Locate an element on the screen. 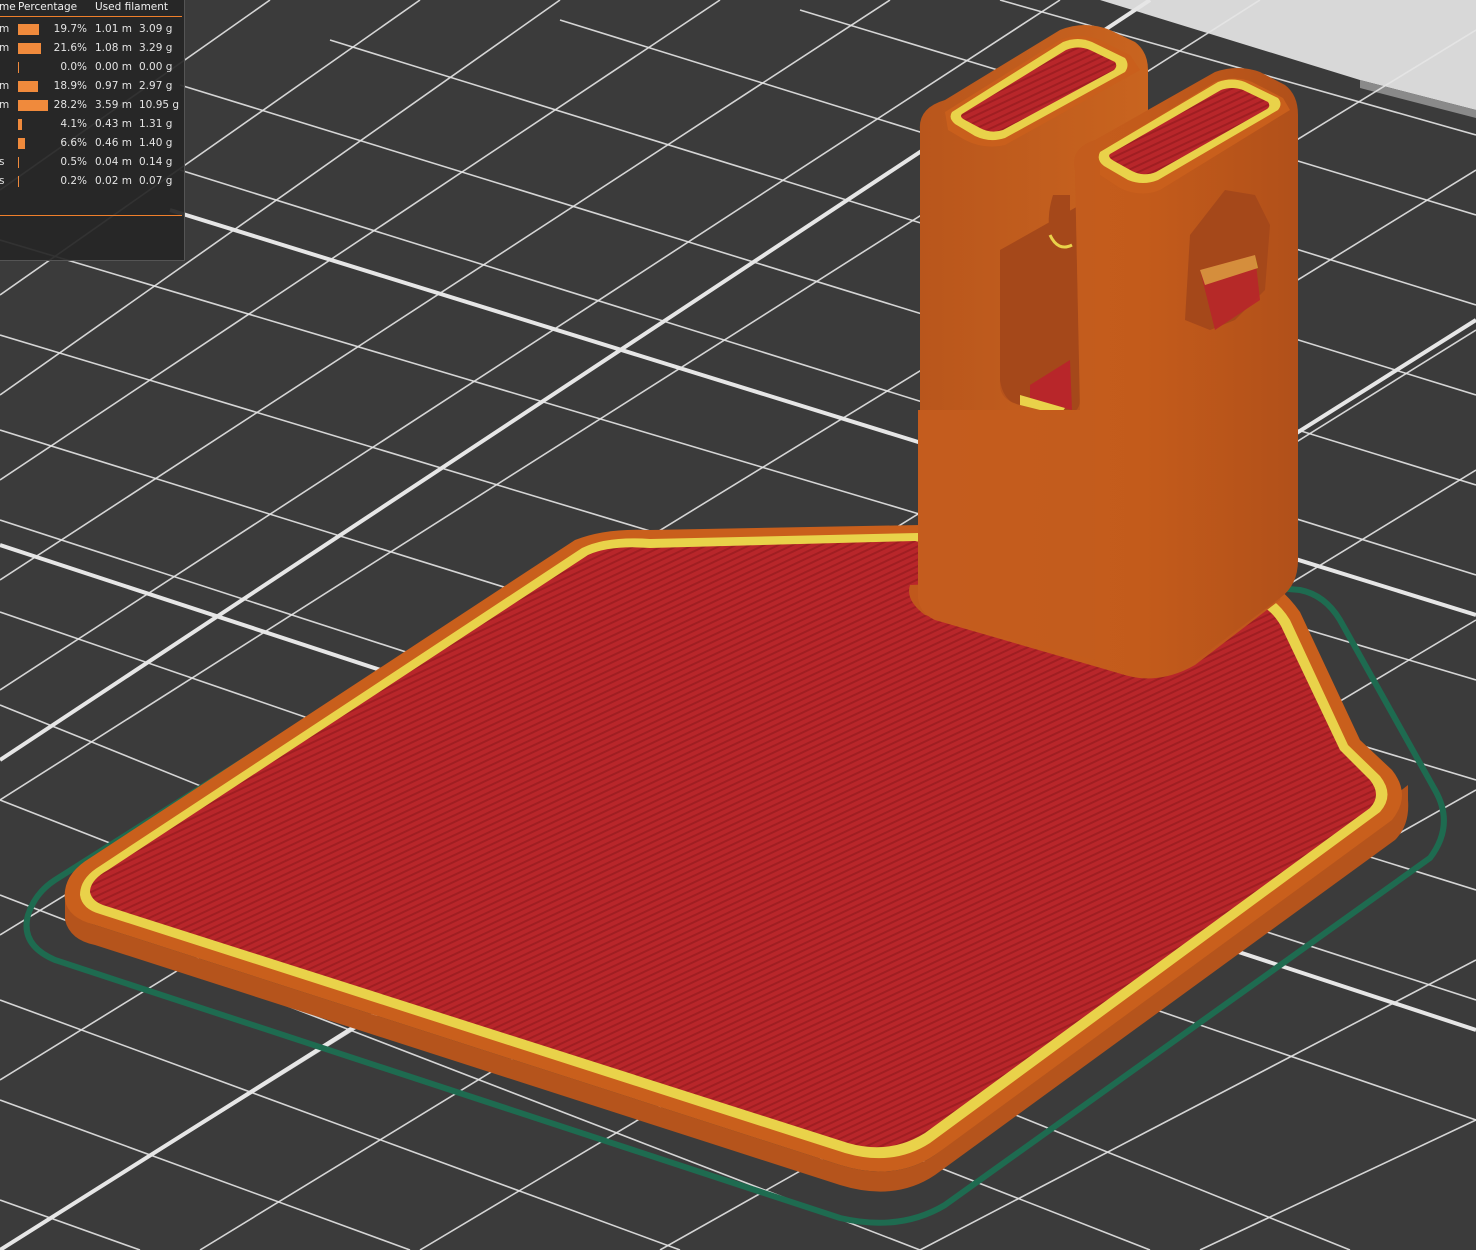 The height and width of the screenshot is (1250, 1476). filament-length: 0.00 m is located at coordinates (113, 67).